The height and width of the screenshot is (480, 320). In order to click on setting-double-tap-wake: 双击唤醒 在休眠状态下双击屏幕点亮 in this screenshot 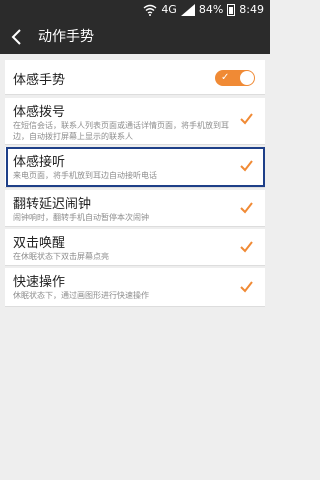, I will do `click(135, 247)`.